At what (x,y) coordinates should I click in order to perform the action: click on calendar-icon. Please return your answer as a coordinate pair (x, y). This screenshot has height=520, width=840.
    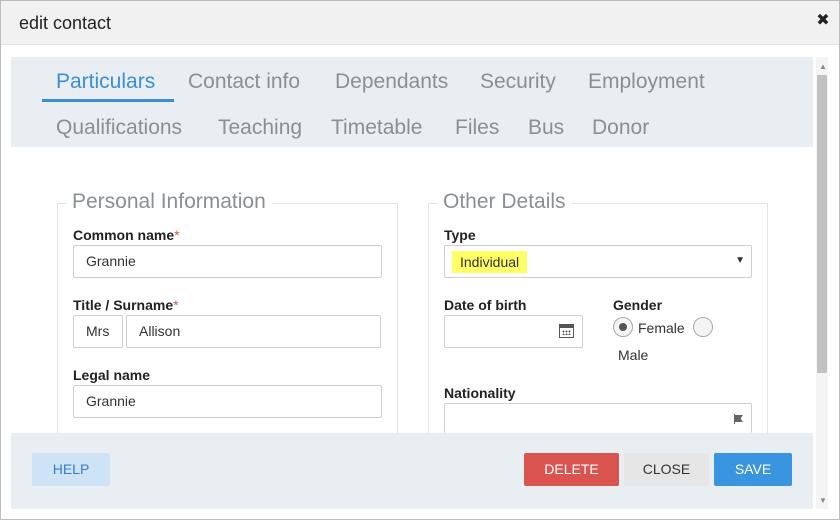
    Looking at the image, I should click on (566, 331).